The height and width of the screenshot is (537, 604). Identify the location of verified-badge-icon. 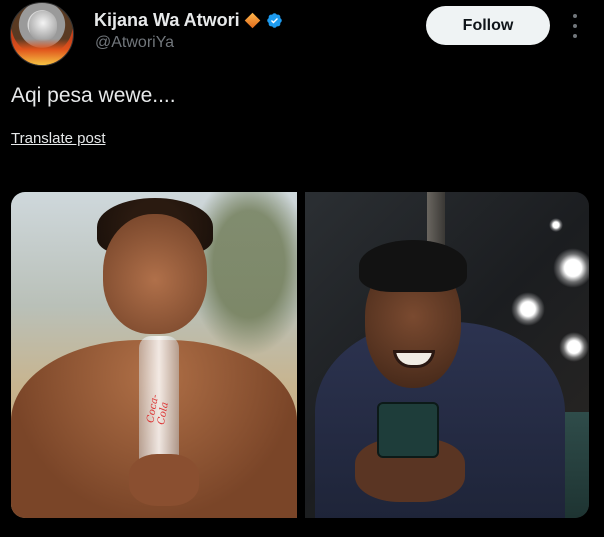
(274, 20).